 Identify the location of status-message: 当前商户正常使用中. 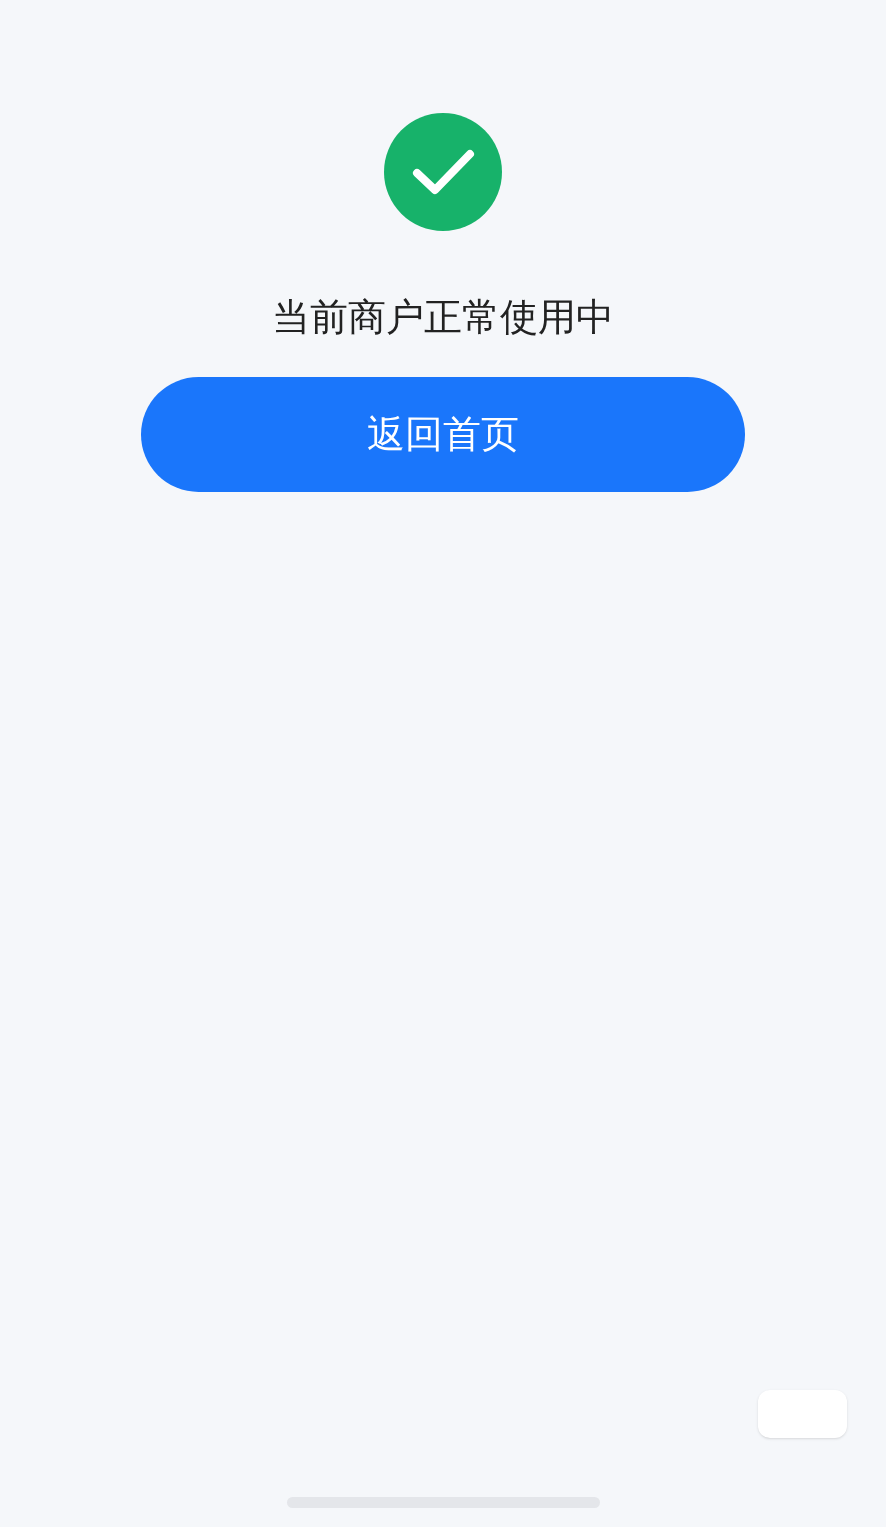
(443, 317).